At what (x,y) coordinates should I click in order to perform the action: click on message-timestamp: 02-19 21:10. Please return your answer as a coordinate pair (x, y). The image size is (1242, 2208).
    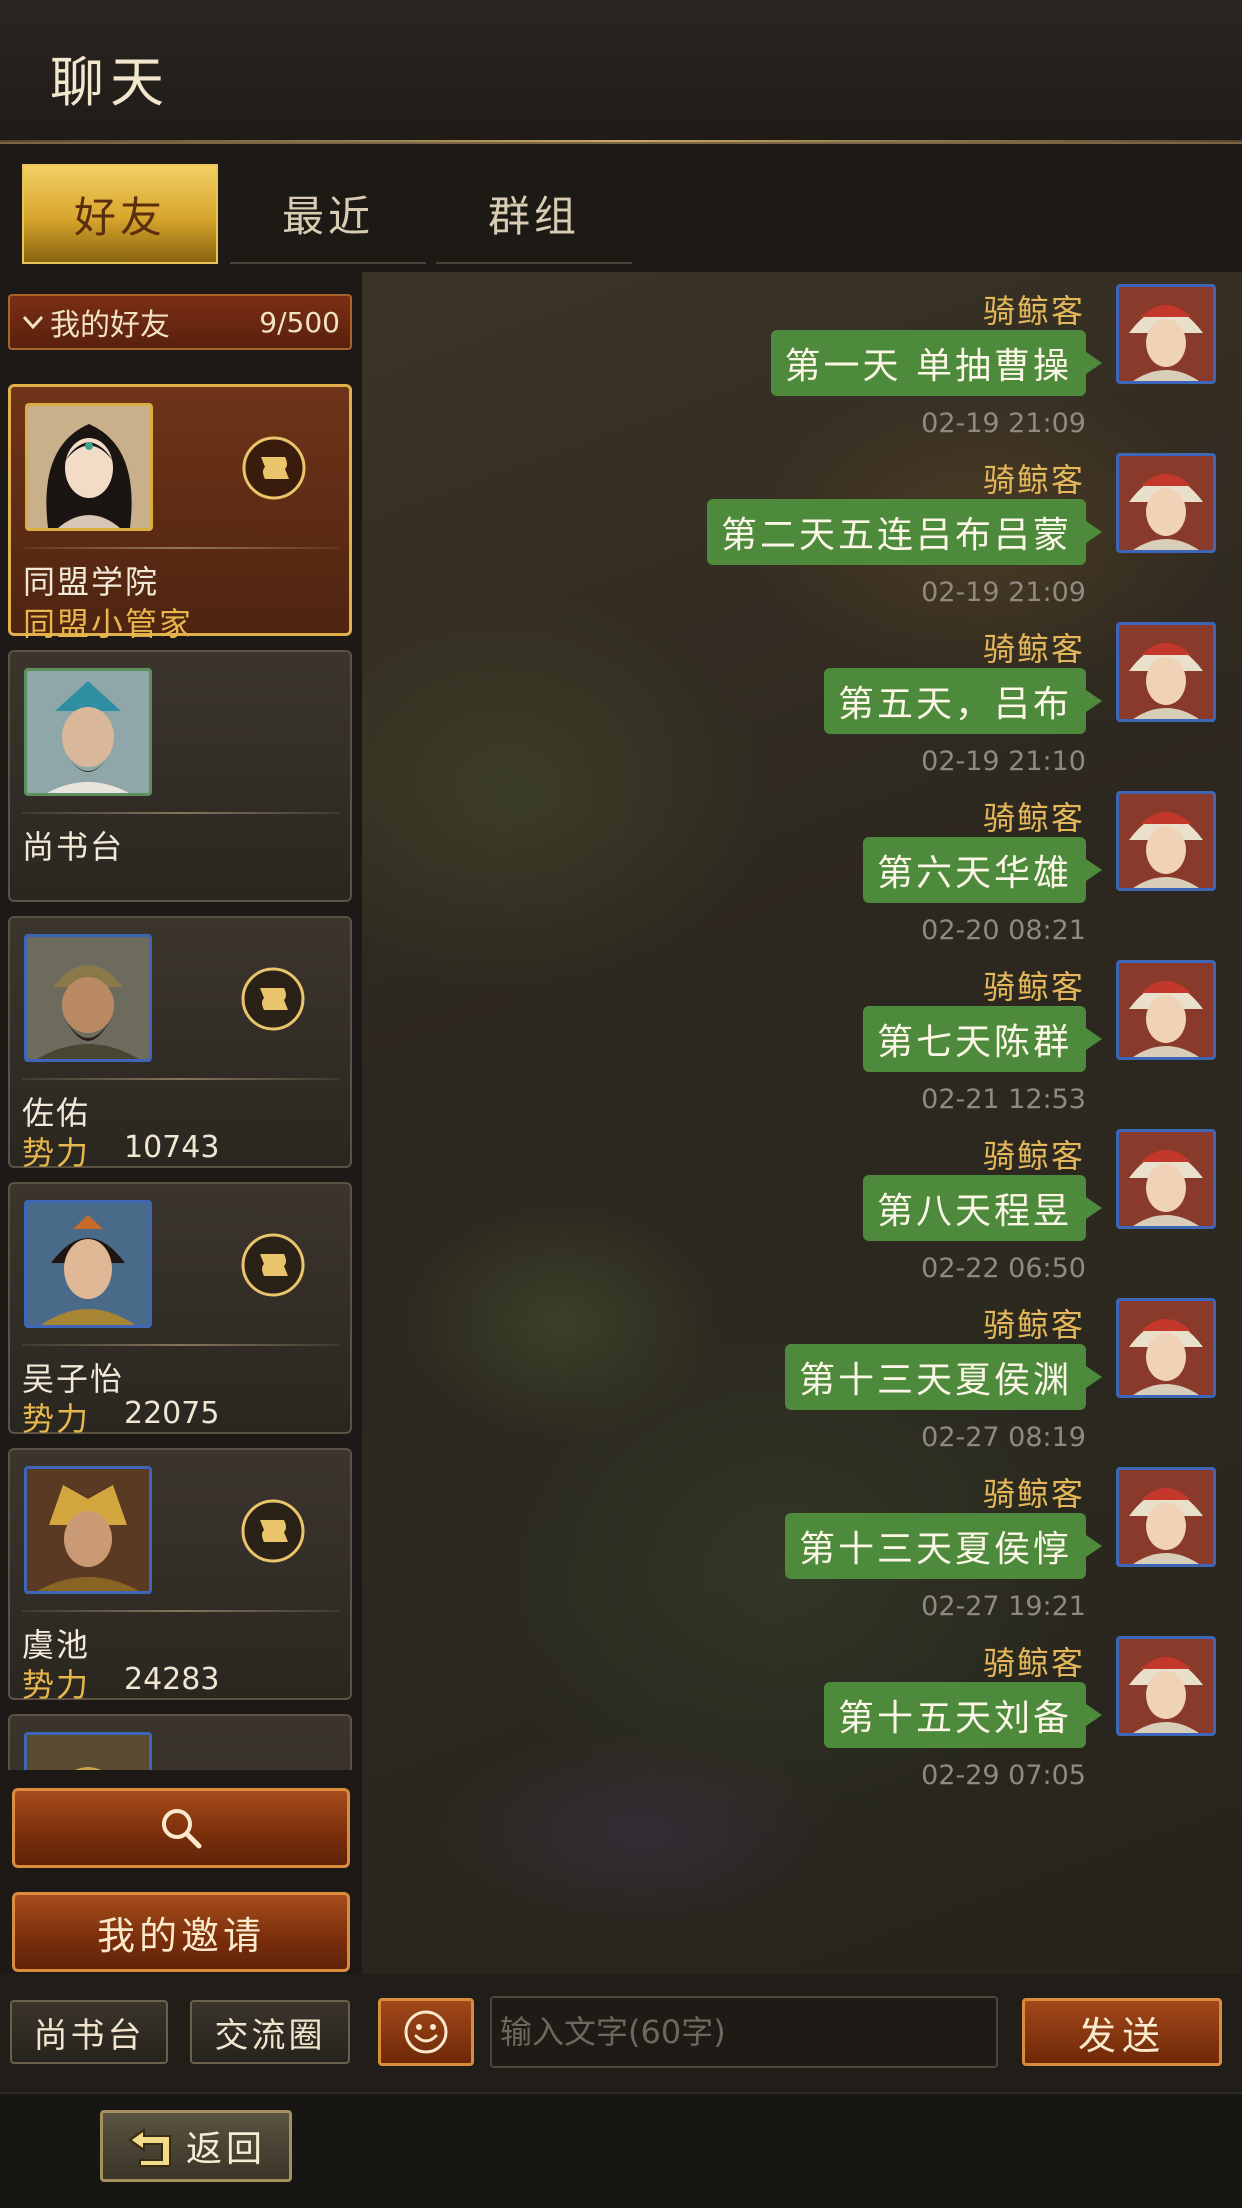
    Looking at the image, I should click on (1003, 761).